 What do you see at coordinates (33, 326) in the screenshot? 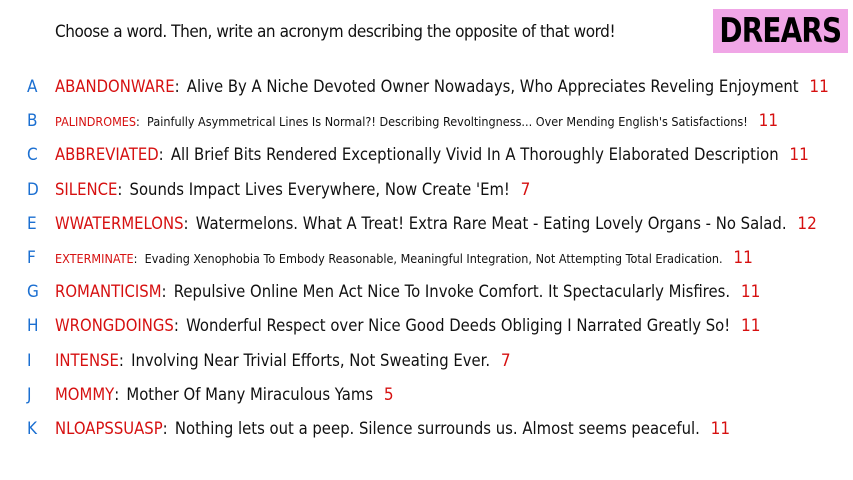
I see `entry-letter: H` at bounding box center [33, 326].